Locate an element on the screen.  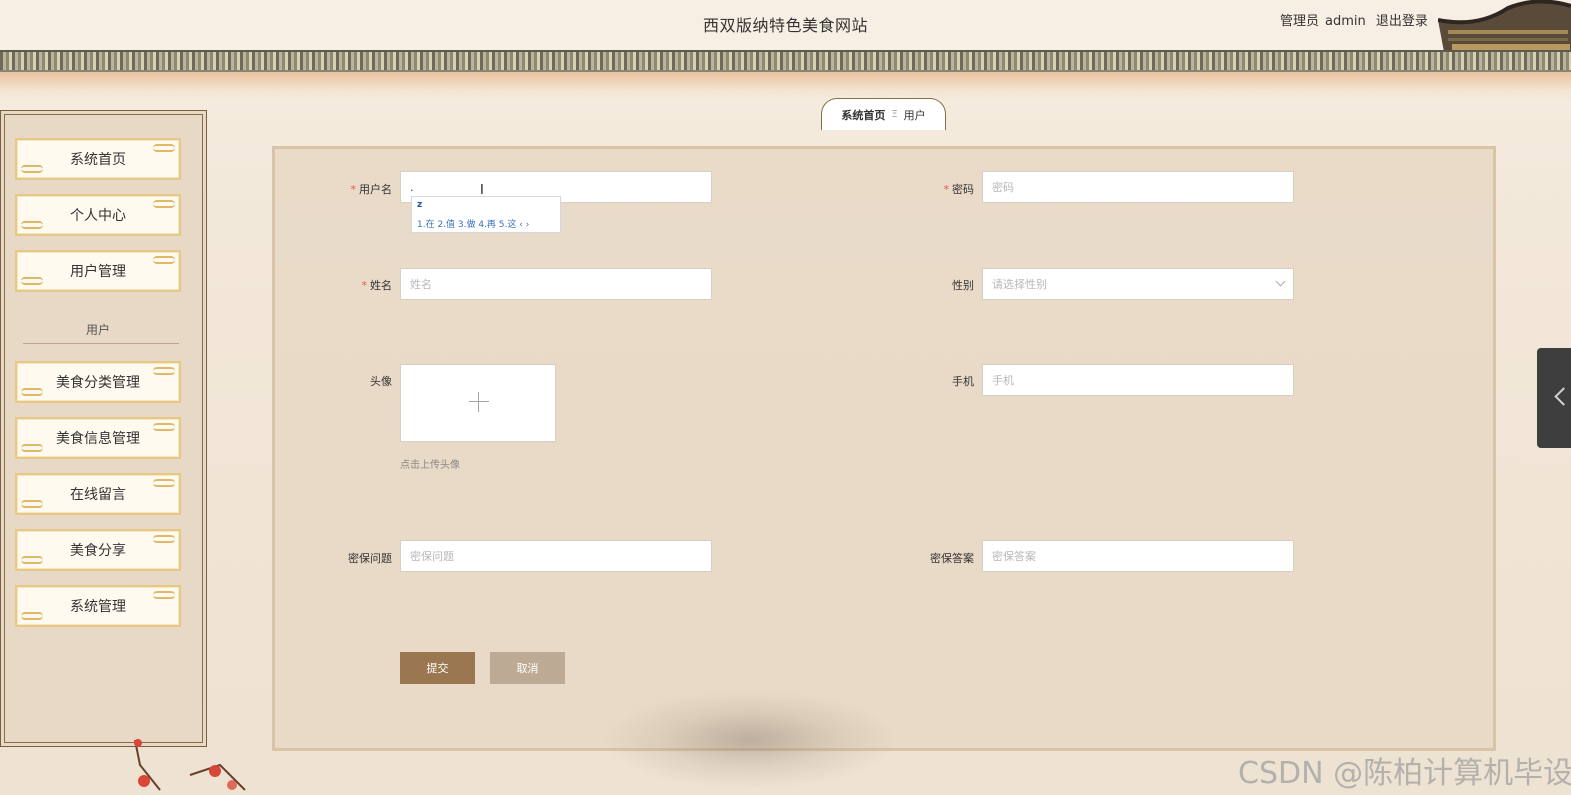
security-answer-label: 密保答案 is located at coordinates (952, 558).